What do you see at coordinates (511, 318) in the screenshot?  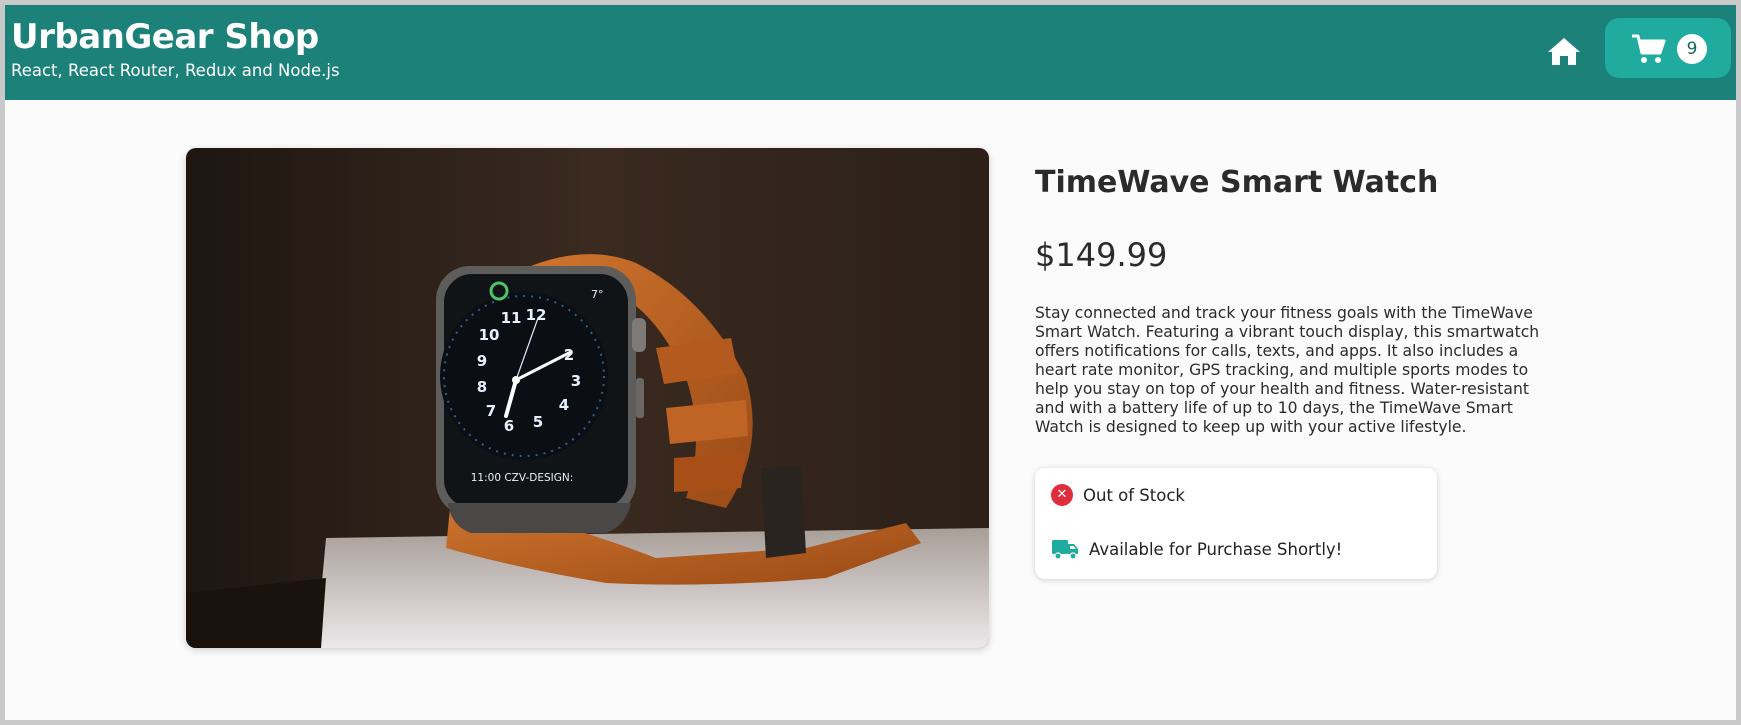 I see `svg-text: 11` at bounding box center [511, 318].